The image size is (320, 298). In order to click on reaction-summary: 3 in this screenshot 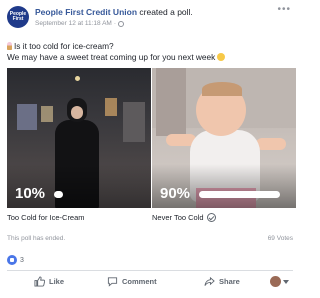, I will do `click(15, 260)`.